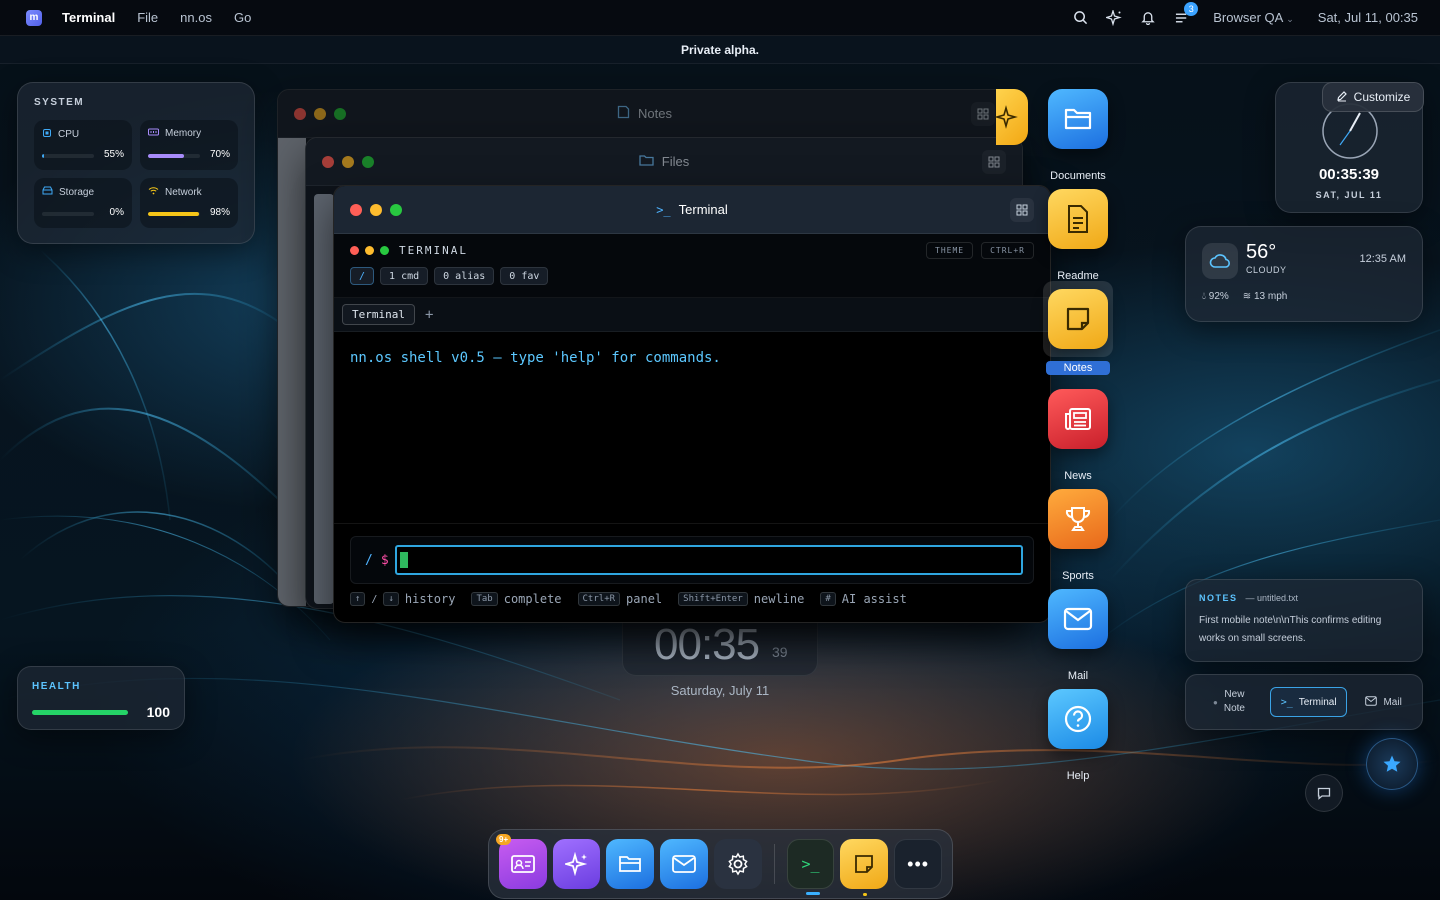 Image resolution: width=1440 pixels, height=900 pixels. What do you see at coordinates (1383, 702) in the screenshot?
I see `open-mail-button: Mail` at bounding box center [1383, 702].